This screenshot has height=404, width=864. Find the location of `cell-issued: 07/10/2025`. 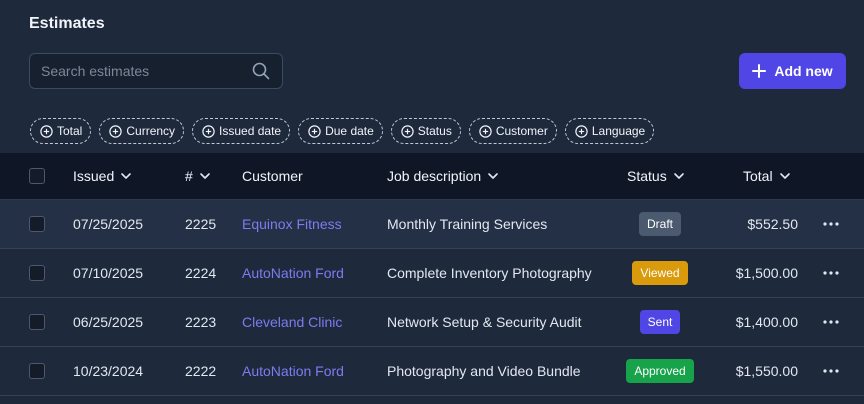

cell-issued: 07/10/2025 is located at coordinates (108, 273).